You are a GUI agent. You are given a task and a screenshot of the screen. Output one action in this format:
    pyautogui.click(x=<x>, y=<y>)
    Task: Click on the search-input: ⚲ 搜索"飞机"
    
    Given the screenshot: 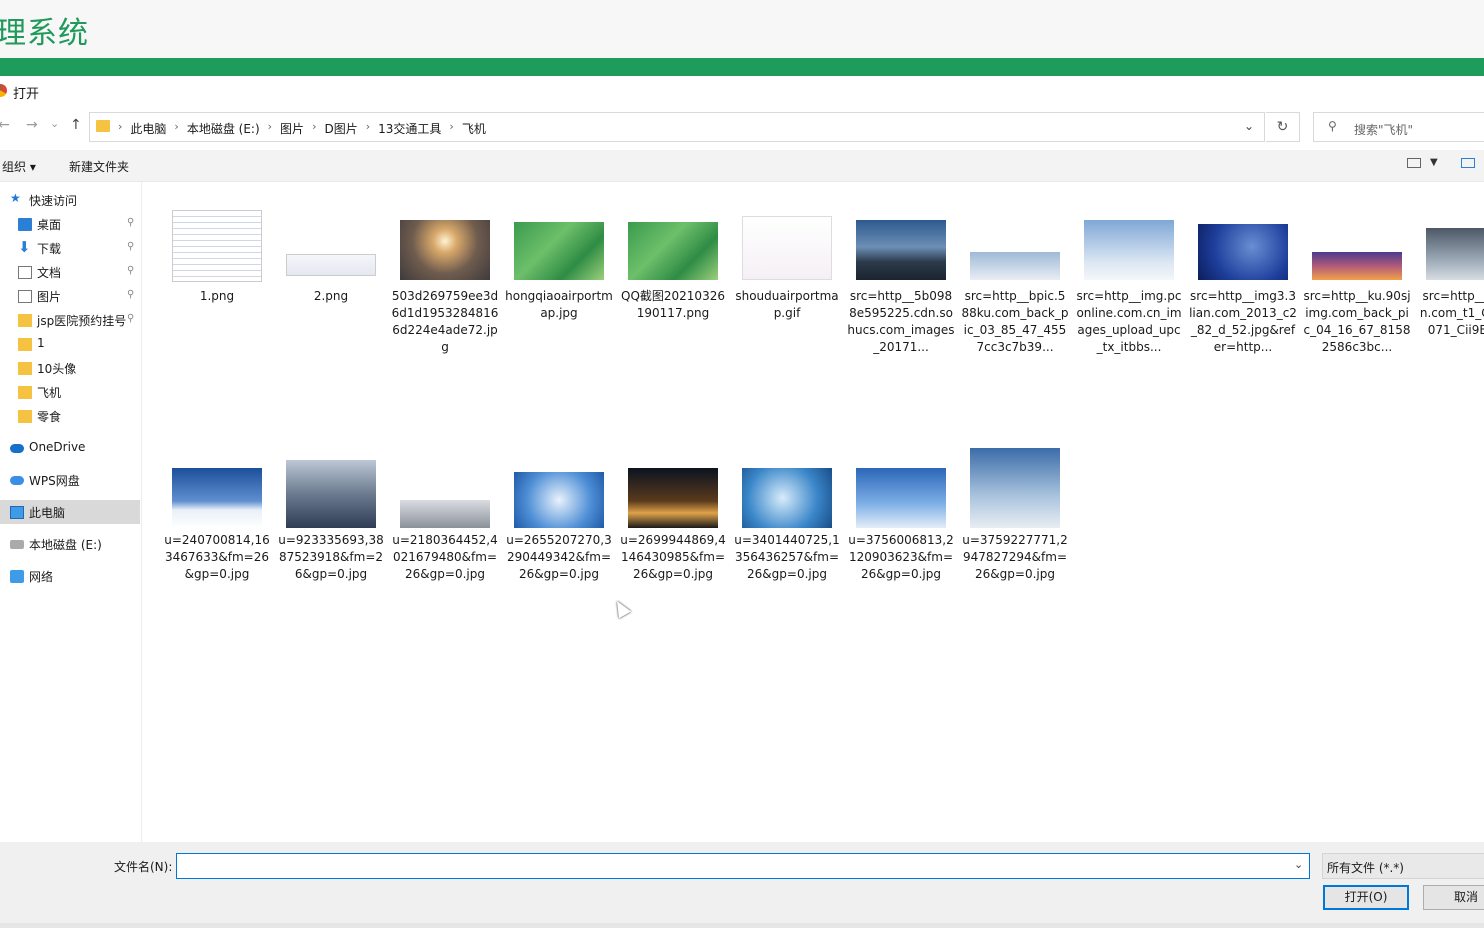 What is the action you would take?
    pyautogui.click(x=1398, y=127)
    